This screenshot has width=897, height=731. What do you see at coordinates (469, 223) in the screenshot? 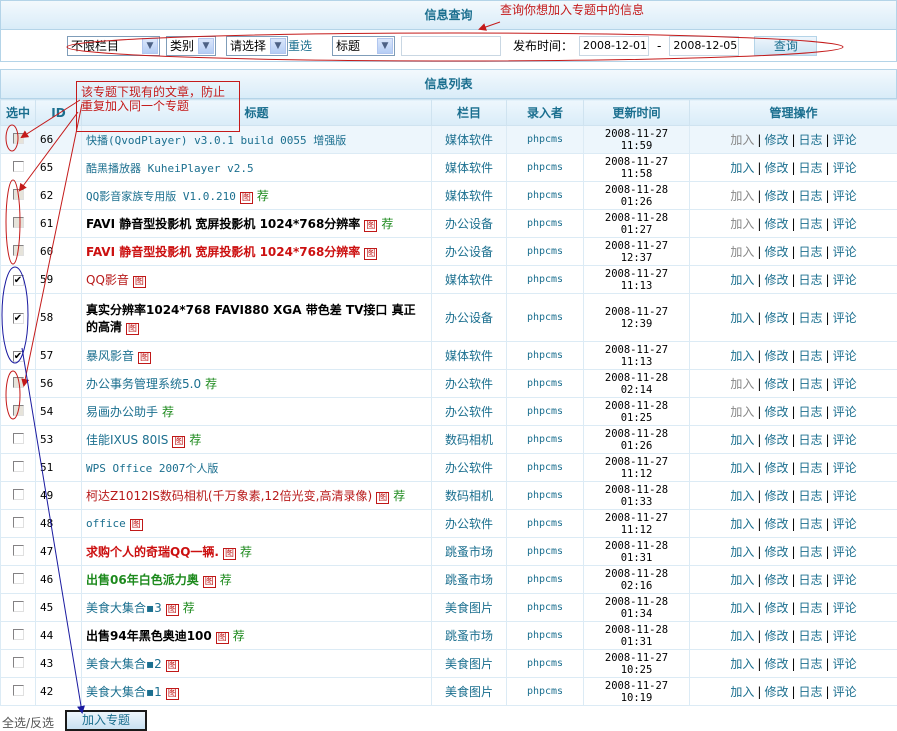
I see `category-link: 办公设备` at bounding box center [469, 223].